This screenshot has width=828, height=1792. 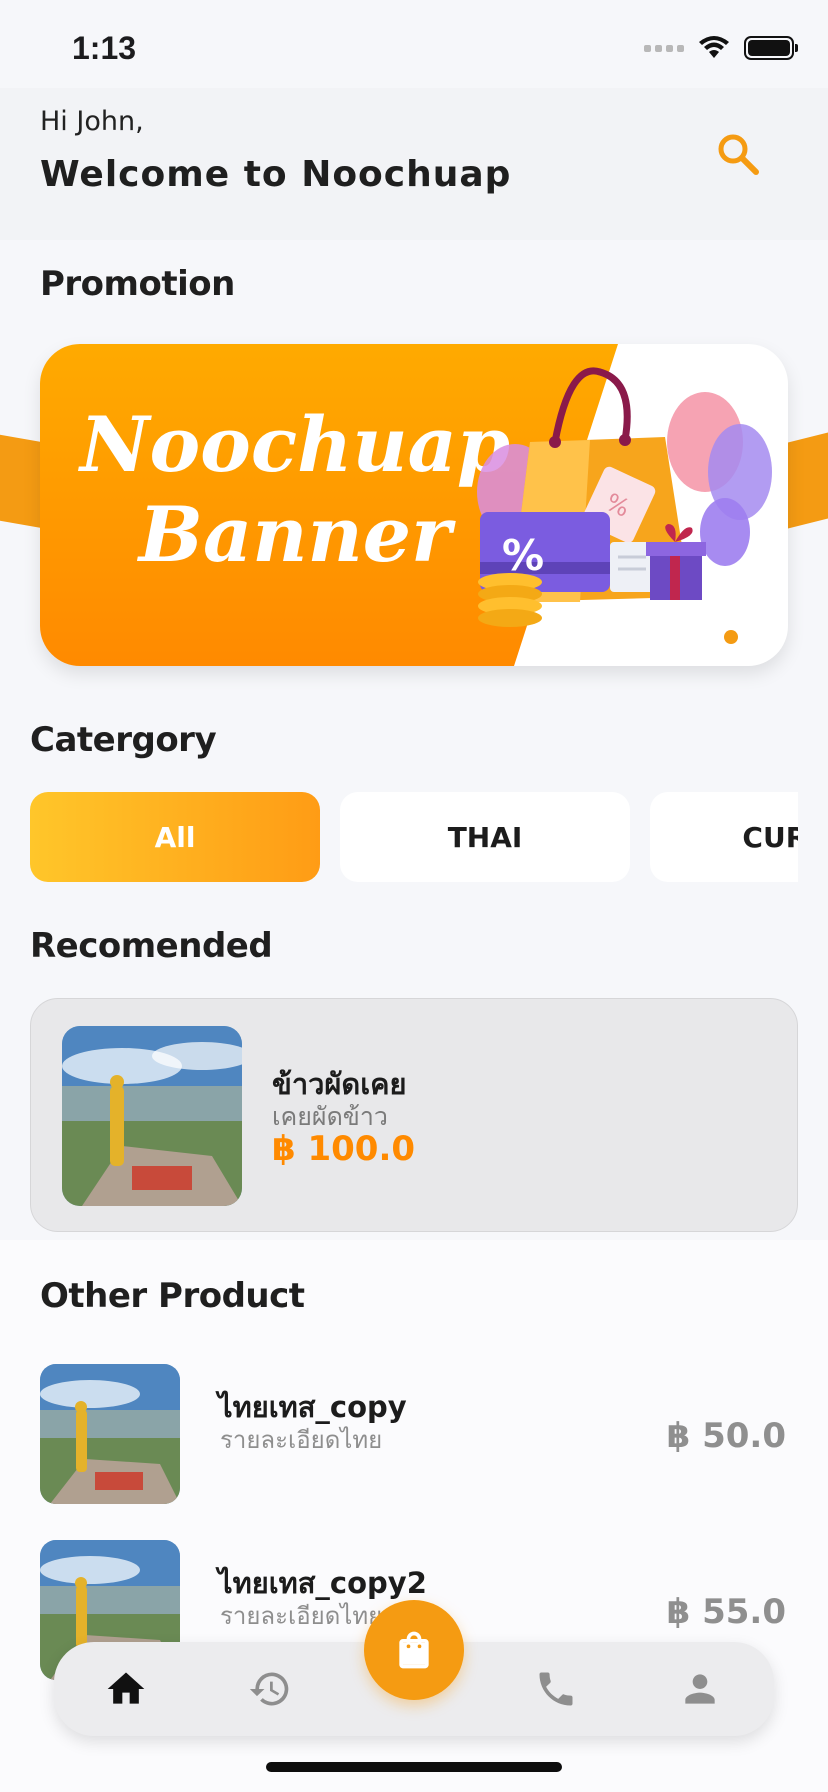 I want to click on cart-bag-icon, so click(x=414, y=1650).